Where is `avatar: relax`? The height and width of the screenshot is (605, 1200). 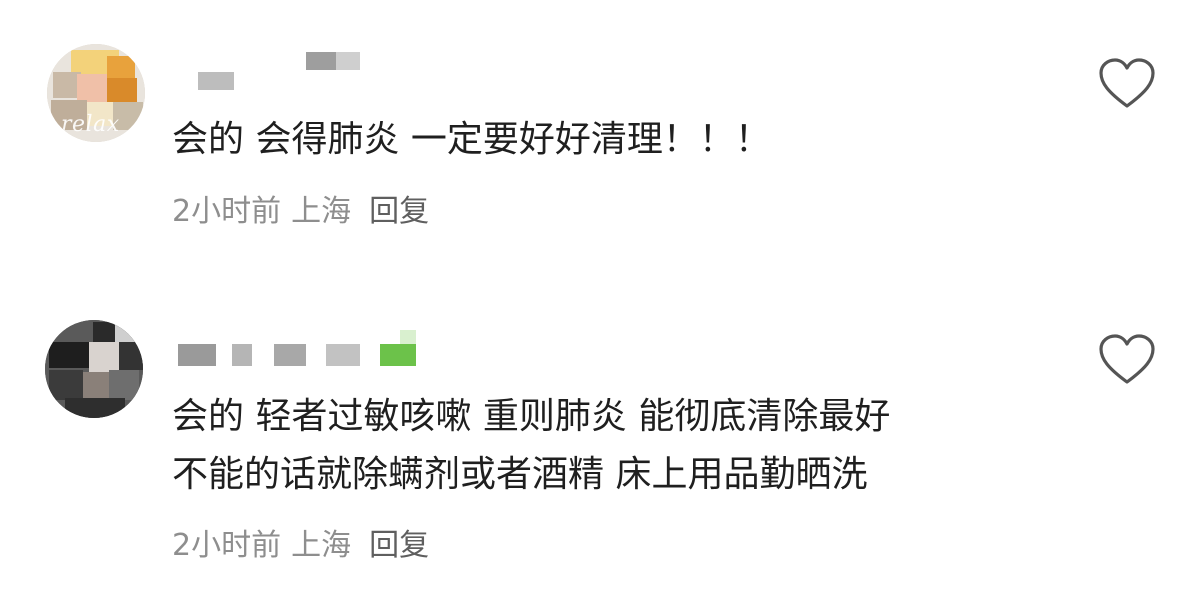
avatar: relax is located at coordinates (96, 93).